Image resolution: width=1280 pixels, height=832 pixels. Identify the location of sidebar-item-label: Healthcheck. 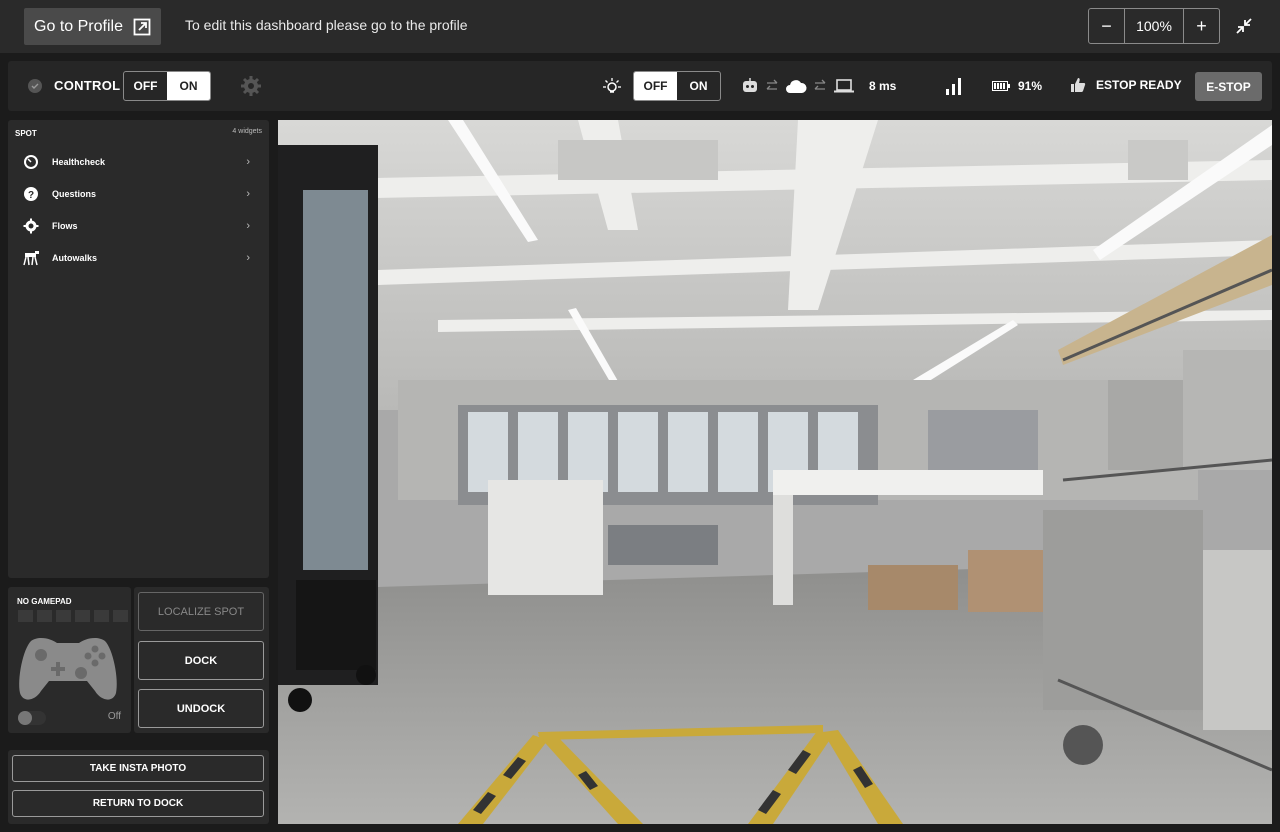
(79, 162).